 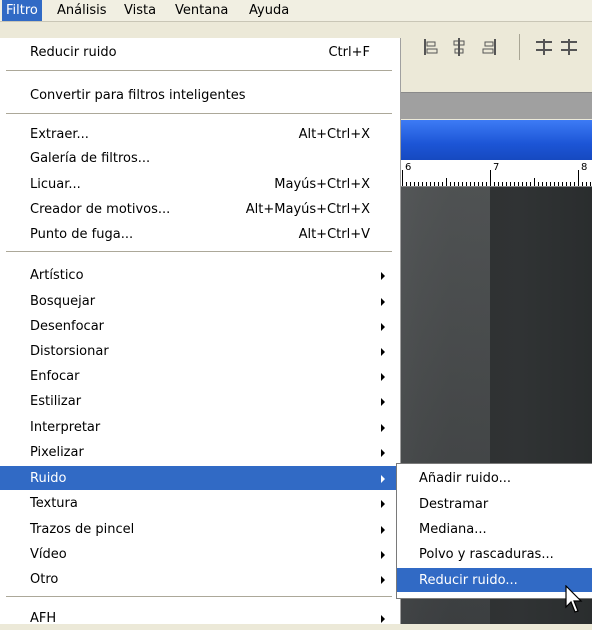 What do you see at coordinates (199, 579) in the screenshot?
I see `menu-item-otro: Otro` at bounding box center [199, 579].